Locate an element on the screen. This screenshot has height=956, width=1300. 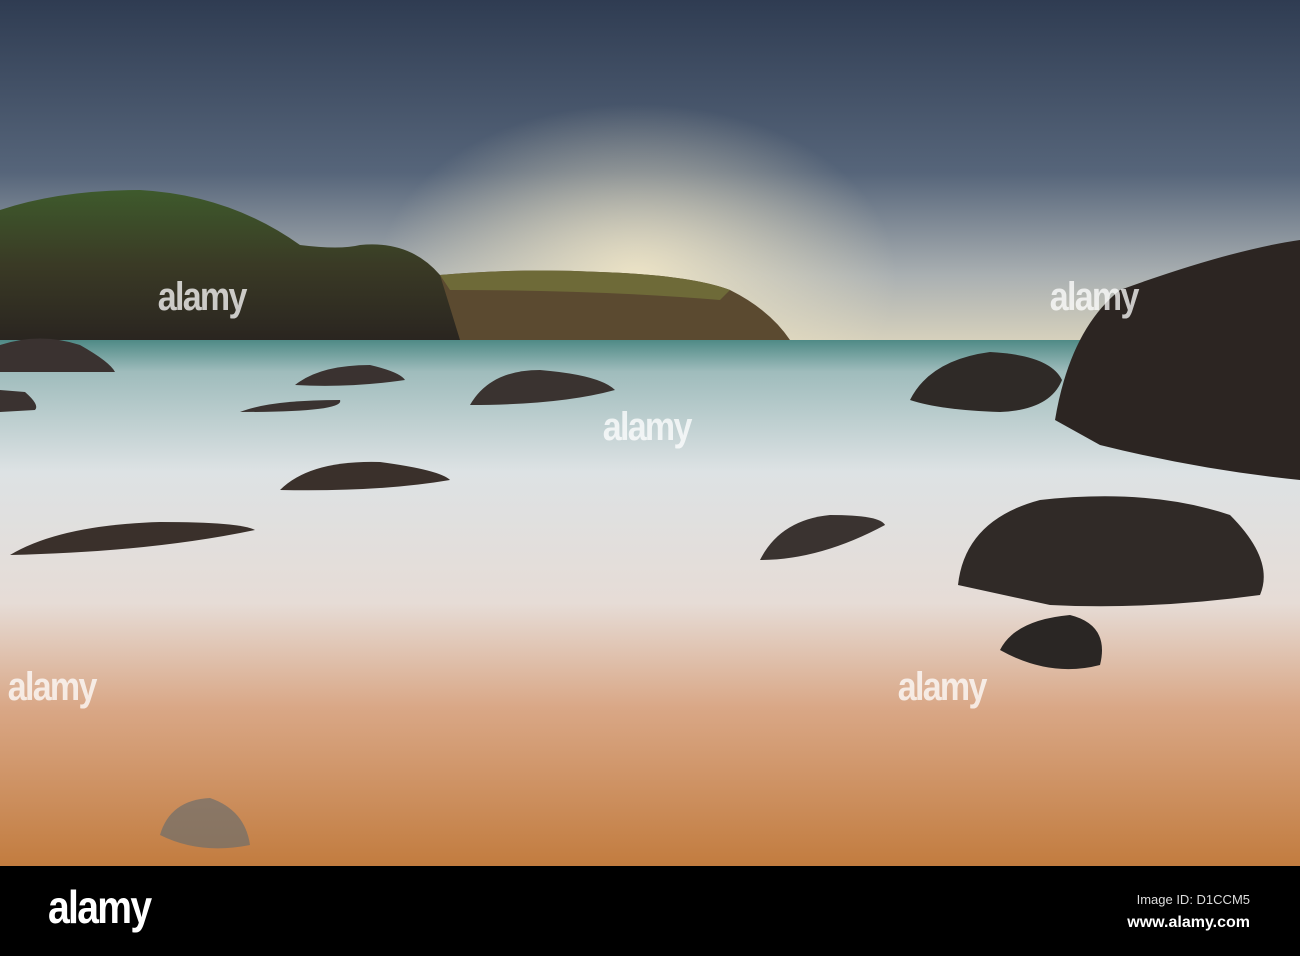
footer-bar: alamy Image ID: D1CCM5 www.alamy.com is located at coordinates (650, 911).